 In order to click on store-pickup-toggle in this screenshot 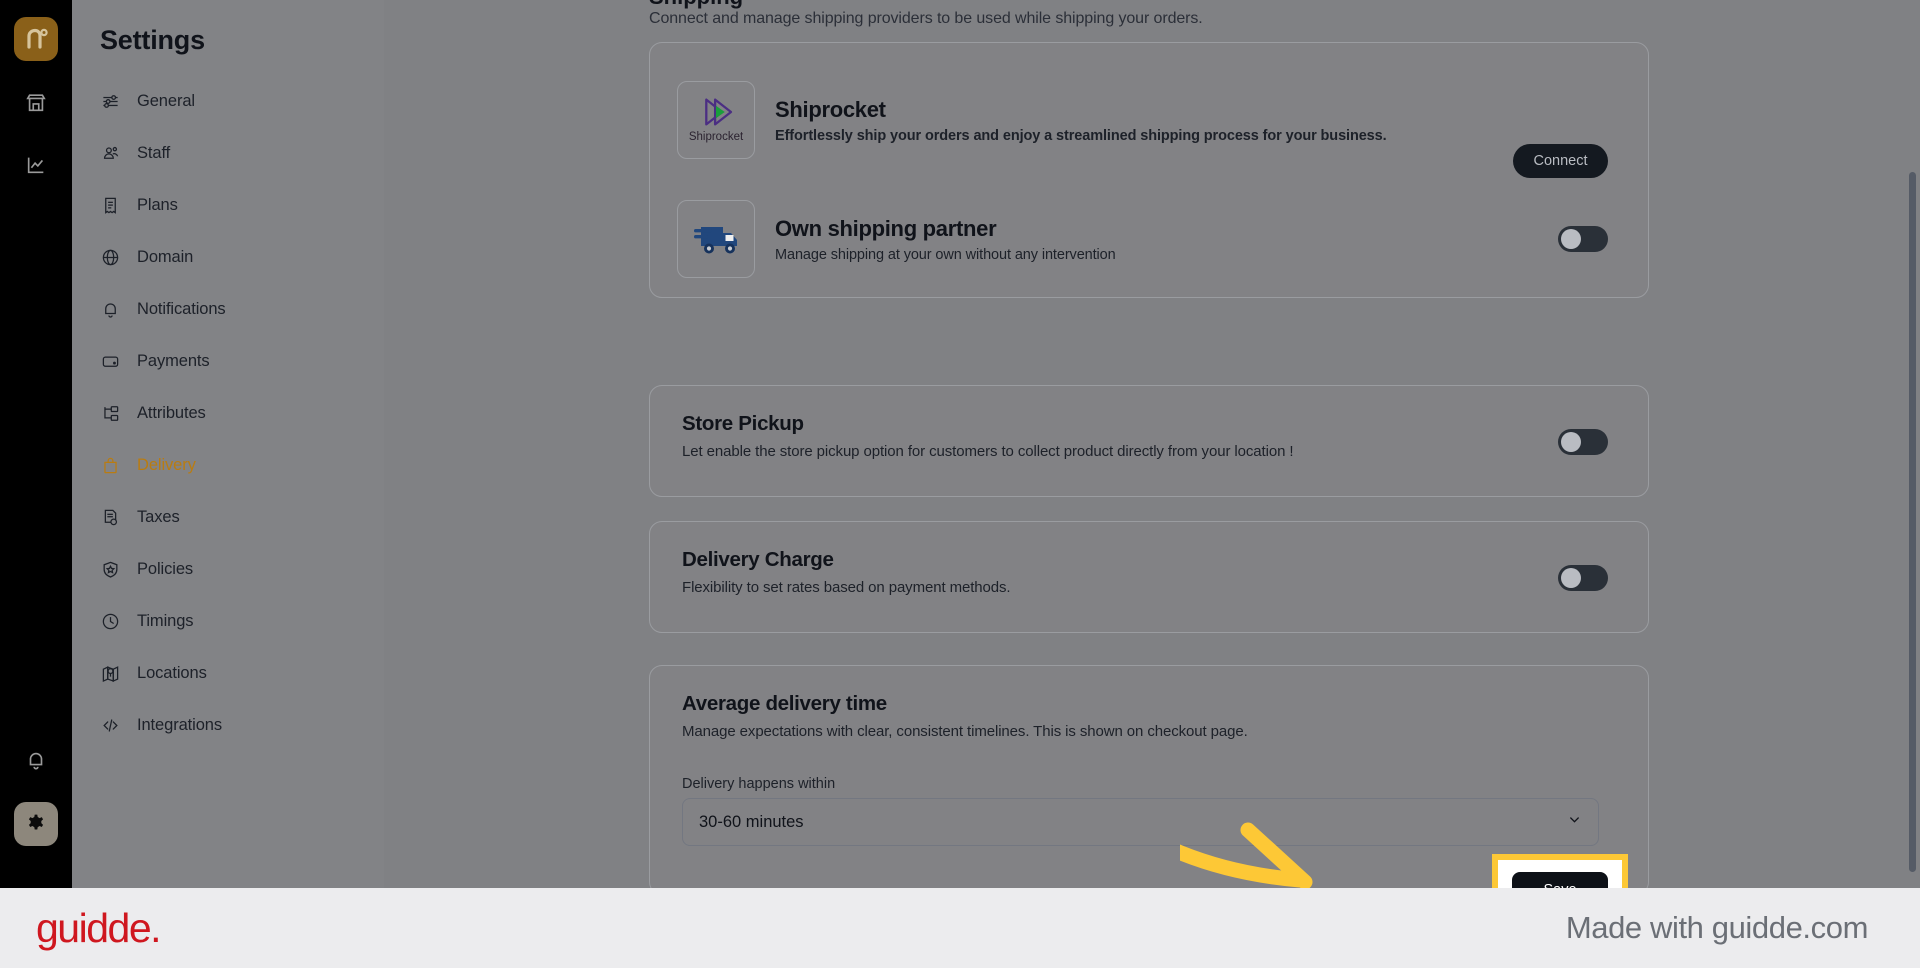, I will do `click(1583, 442)`.